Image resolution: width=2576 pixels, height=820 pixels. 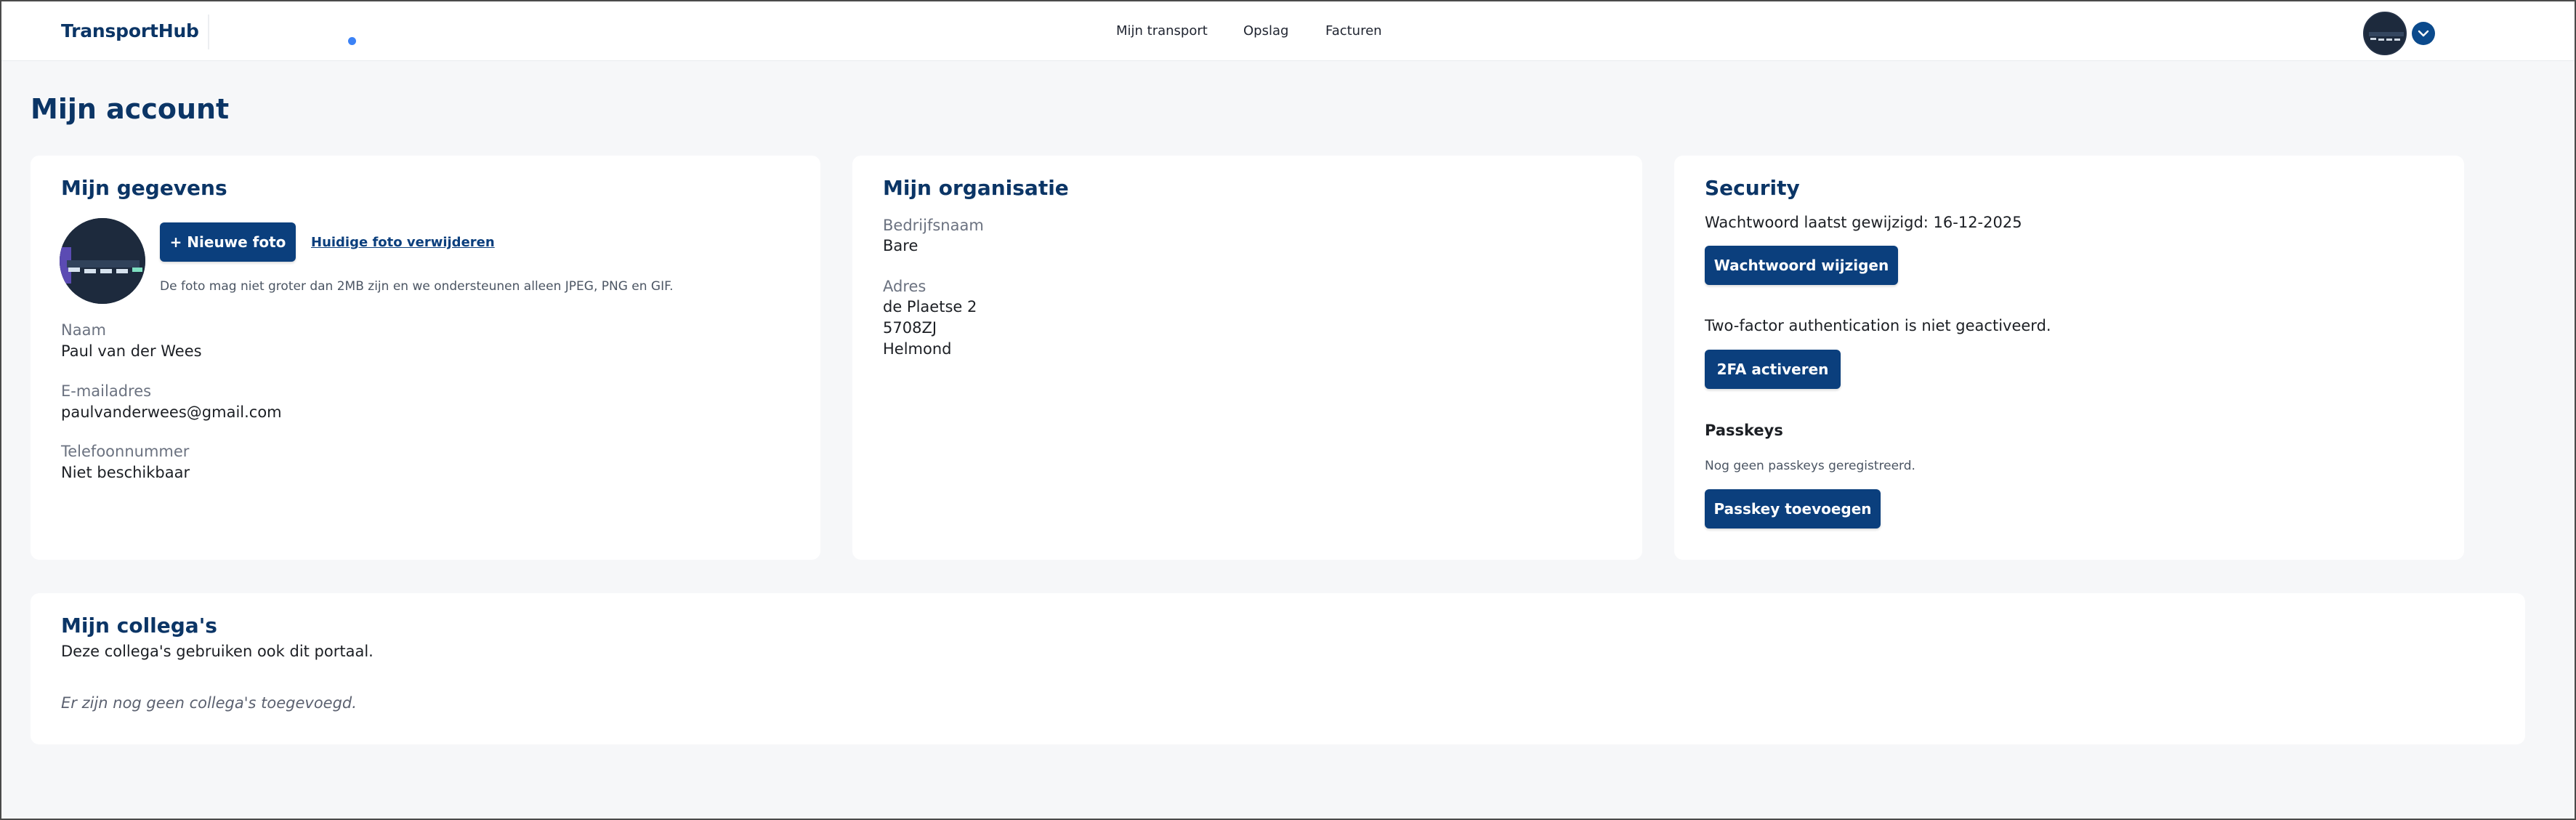 What do you see at coordinates (901, 245) in the screenshot?
I see `company-value: Bare` at bounding box center [901, 245].